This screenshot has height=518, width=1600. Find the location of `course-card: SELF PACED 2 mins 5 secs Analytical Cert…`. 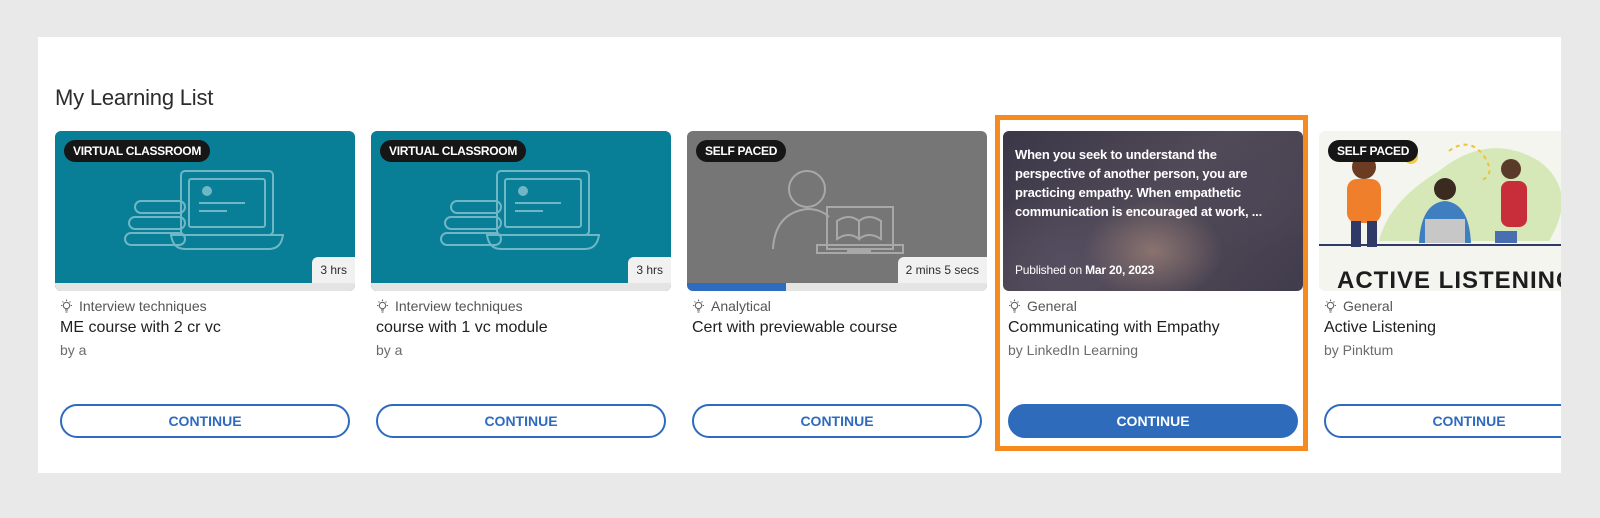

course-card: SELF PACED 2 mins 5 secs Analytical Cert… is located at coordinates (837, 291).